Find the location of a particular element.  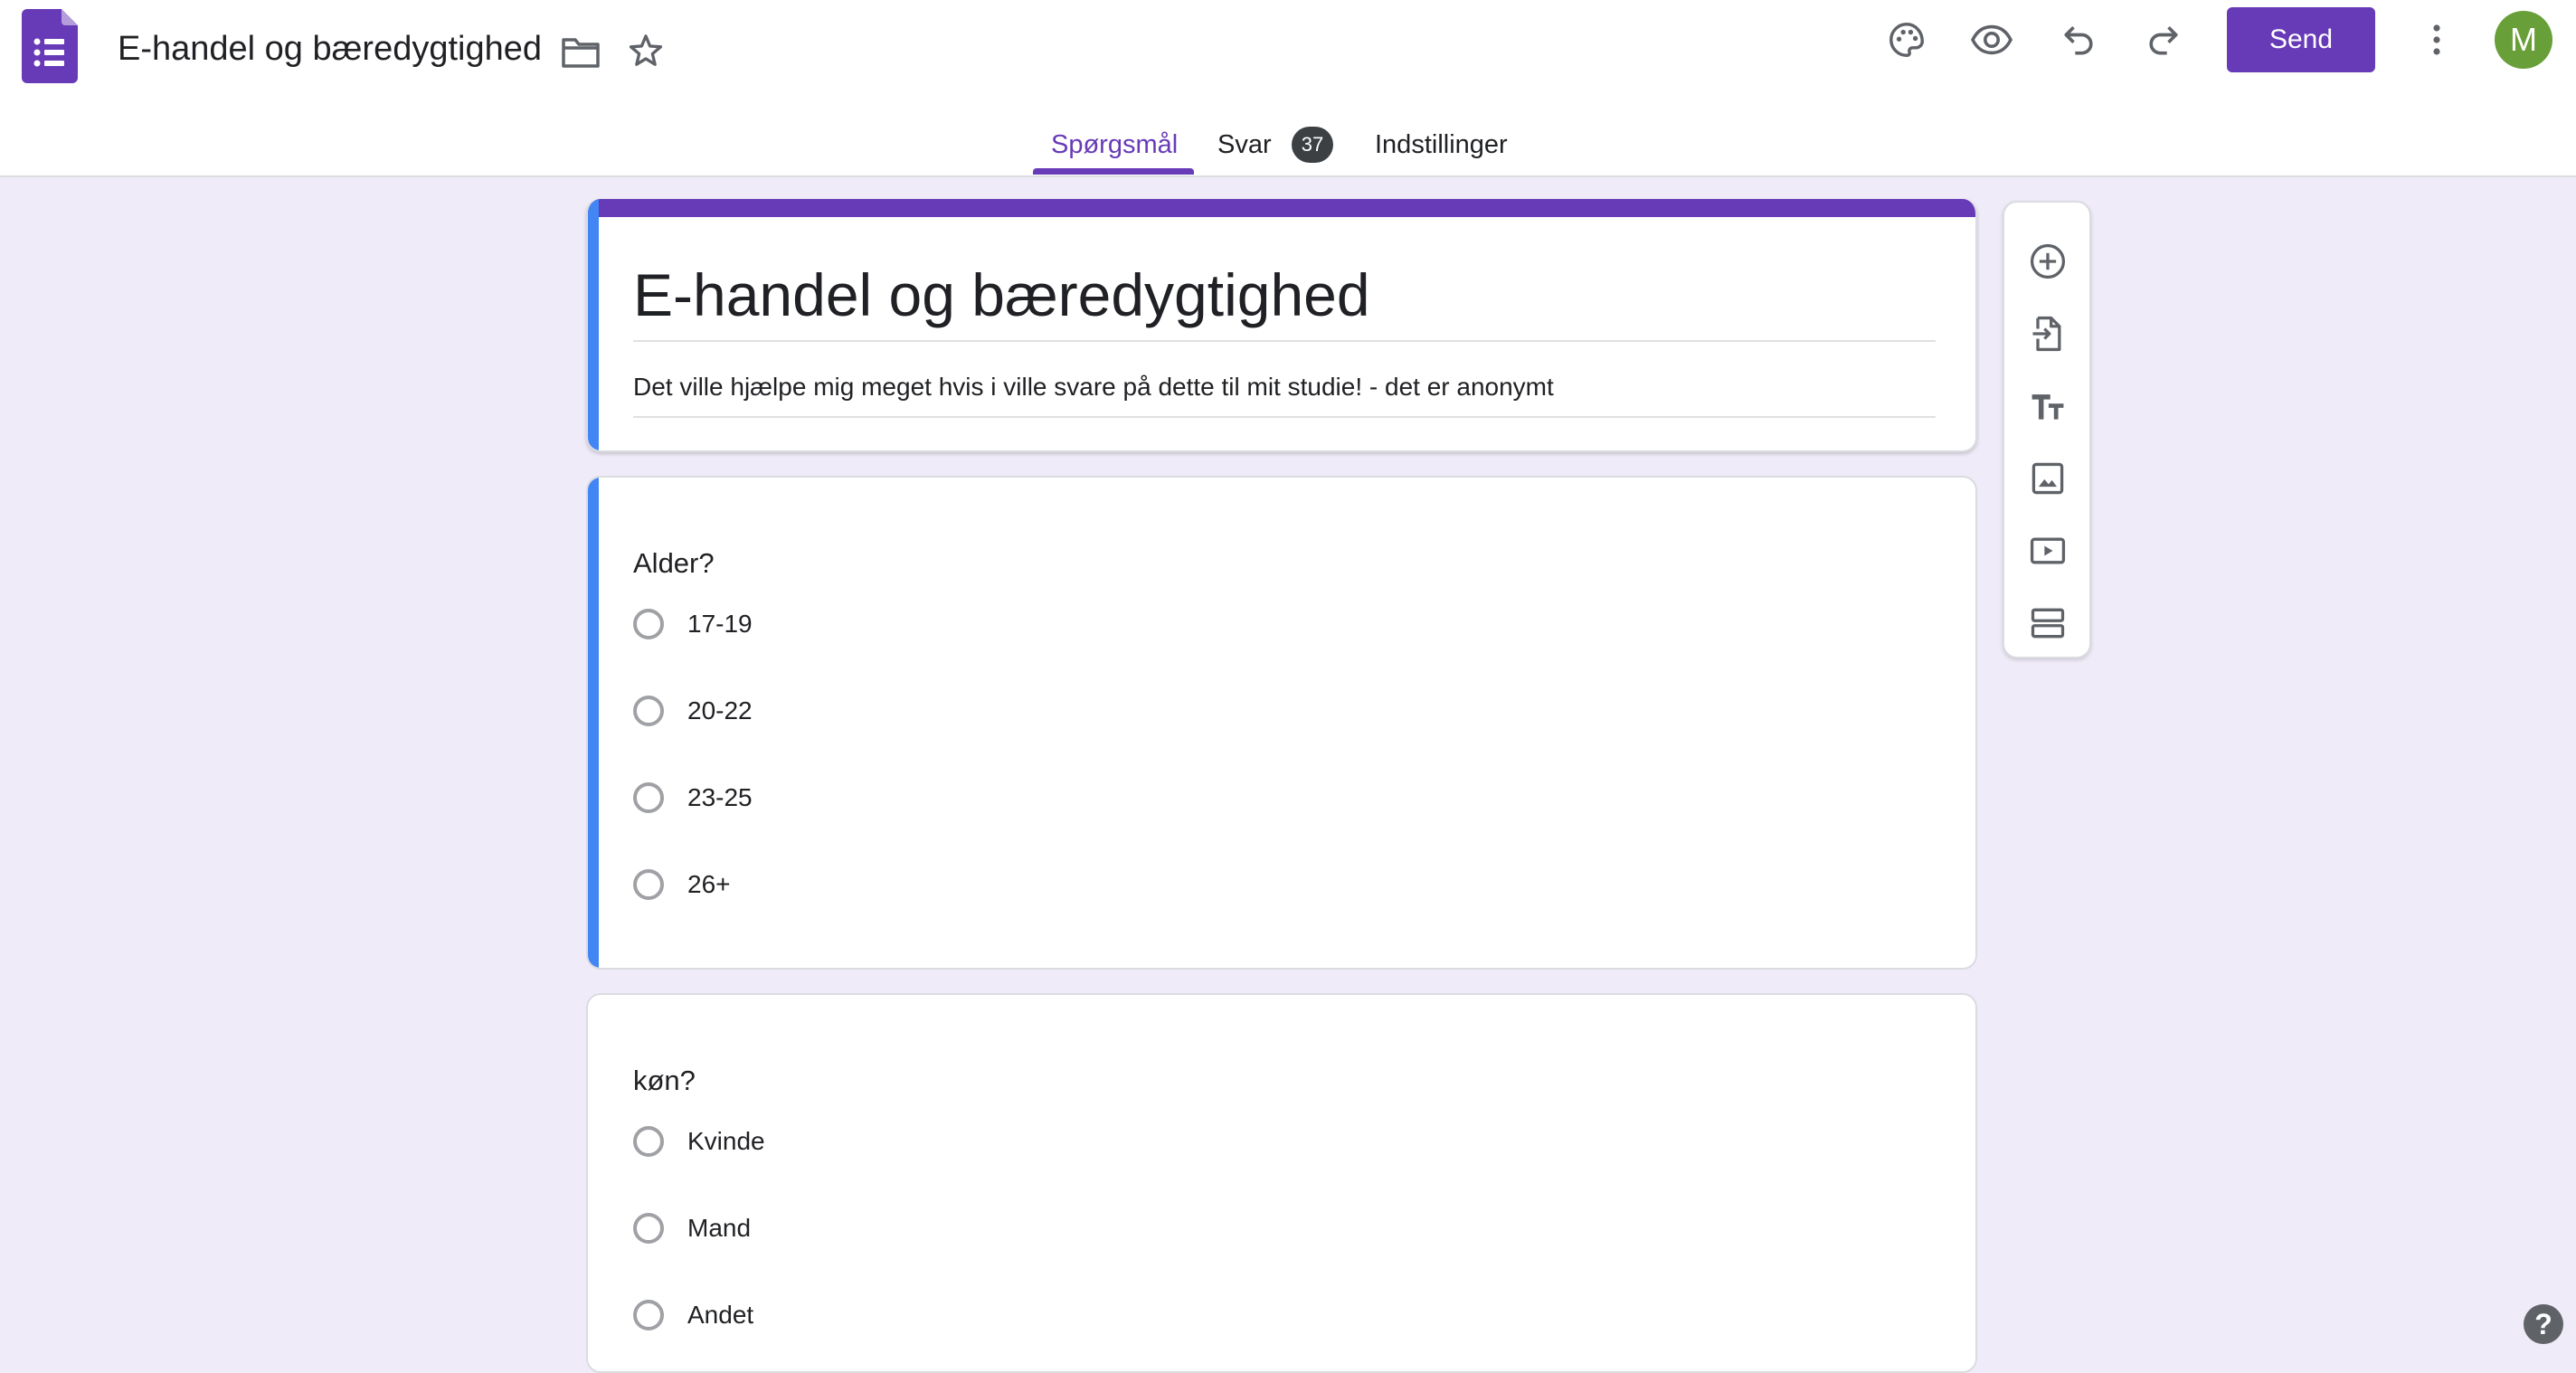

tab-bar: Spørgsmål Svar 37 Indstillinger is located at coordinates (1288, 143).